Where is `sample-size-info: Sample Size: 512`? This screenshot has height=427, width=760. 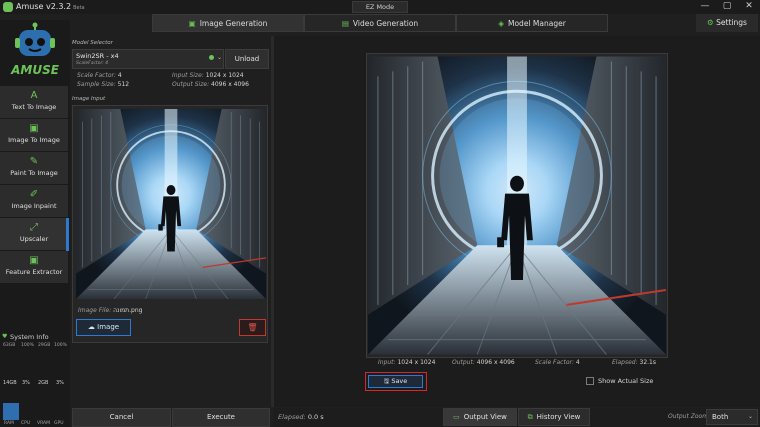 sample-size-info: Sample Size: 512 is located at coordinates (103, 84).